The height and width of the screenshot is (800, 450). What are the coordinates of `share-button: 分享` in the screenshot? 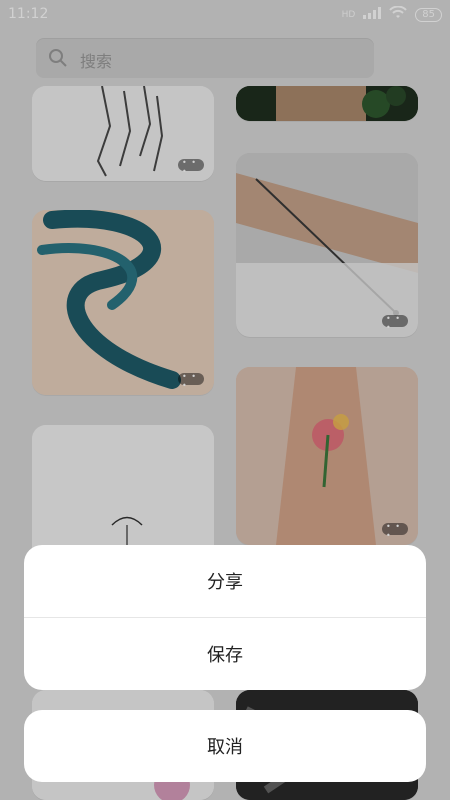 It's located at (225, 581).